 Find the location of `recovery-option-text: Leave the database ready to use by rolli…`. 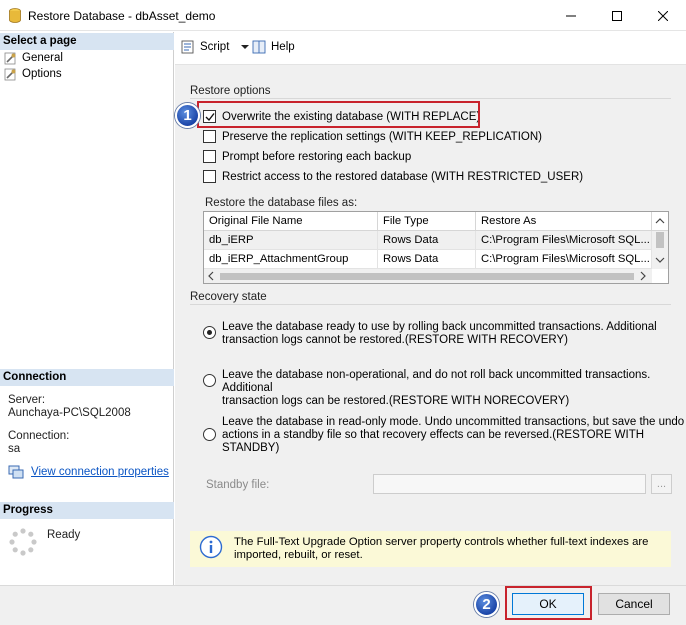

recovery-option-text: Leave the database ready to use by rolli… is located at coordinates (439, 334).